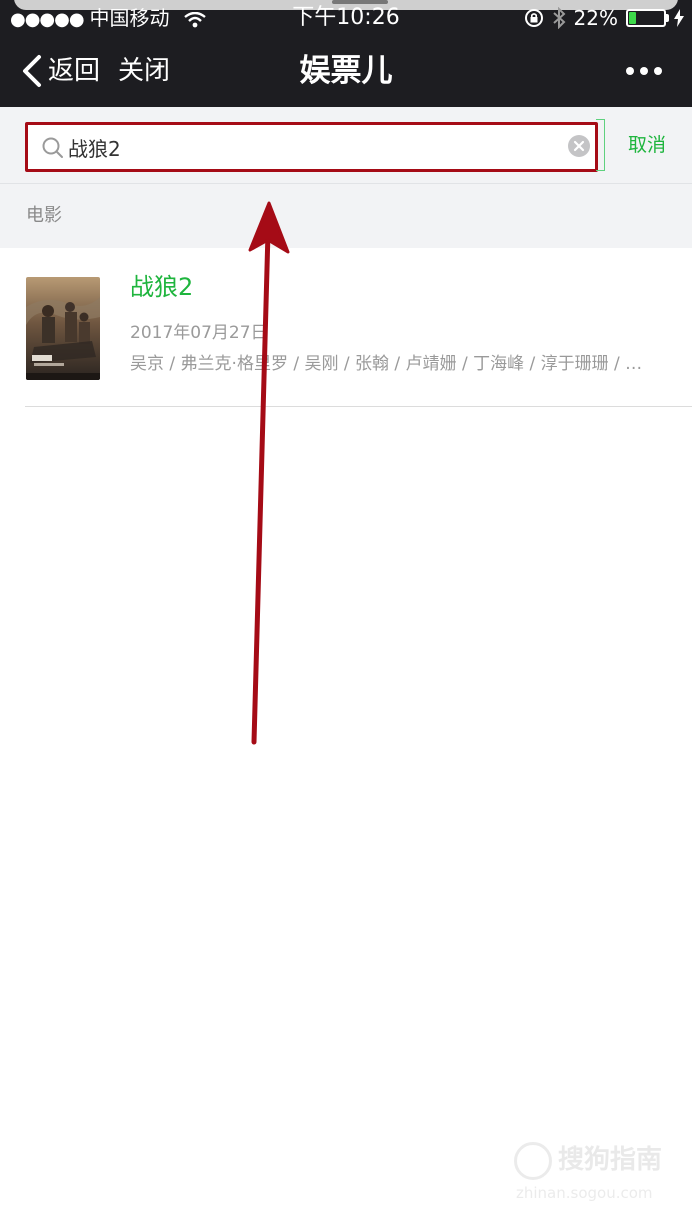 Image resolution: width=692 pixels, height=1230 pixels. I want to click on search-box, so click(315, 145).